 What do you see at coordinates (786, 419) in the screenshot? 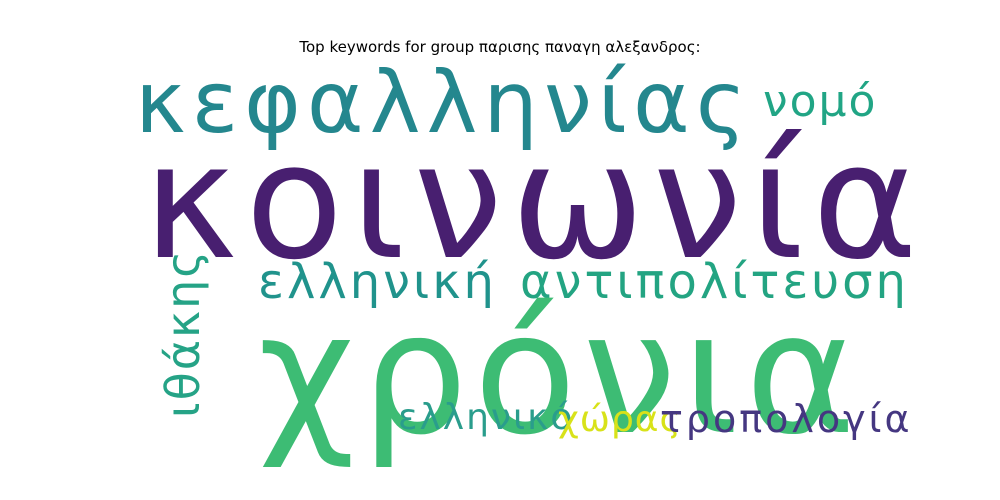
I see `word-tropologia: τροπολογία` at bounding box center [786, 419].